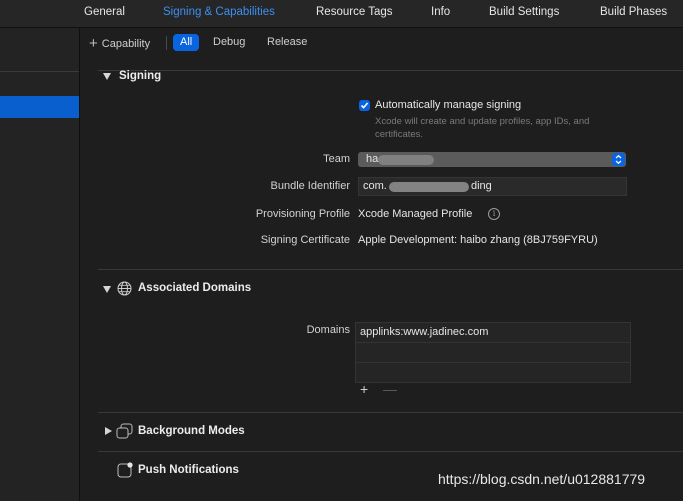 This screenshot has width=683, height=501. What do you see at coordinates (108, 431) in the screenshot?
I see `background-modes-disclosure-icon` at bounding box center [108, 431].